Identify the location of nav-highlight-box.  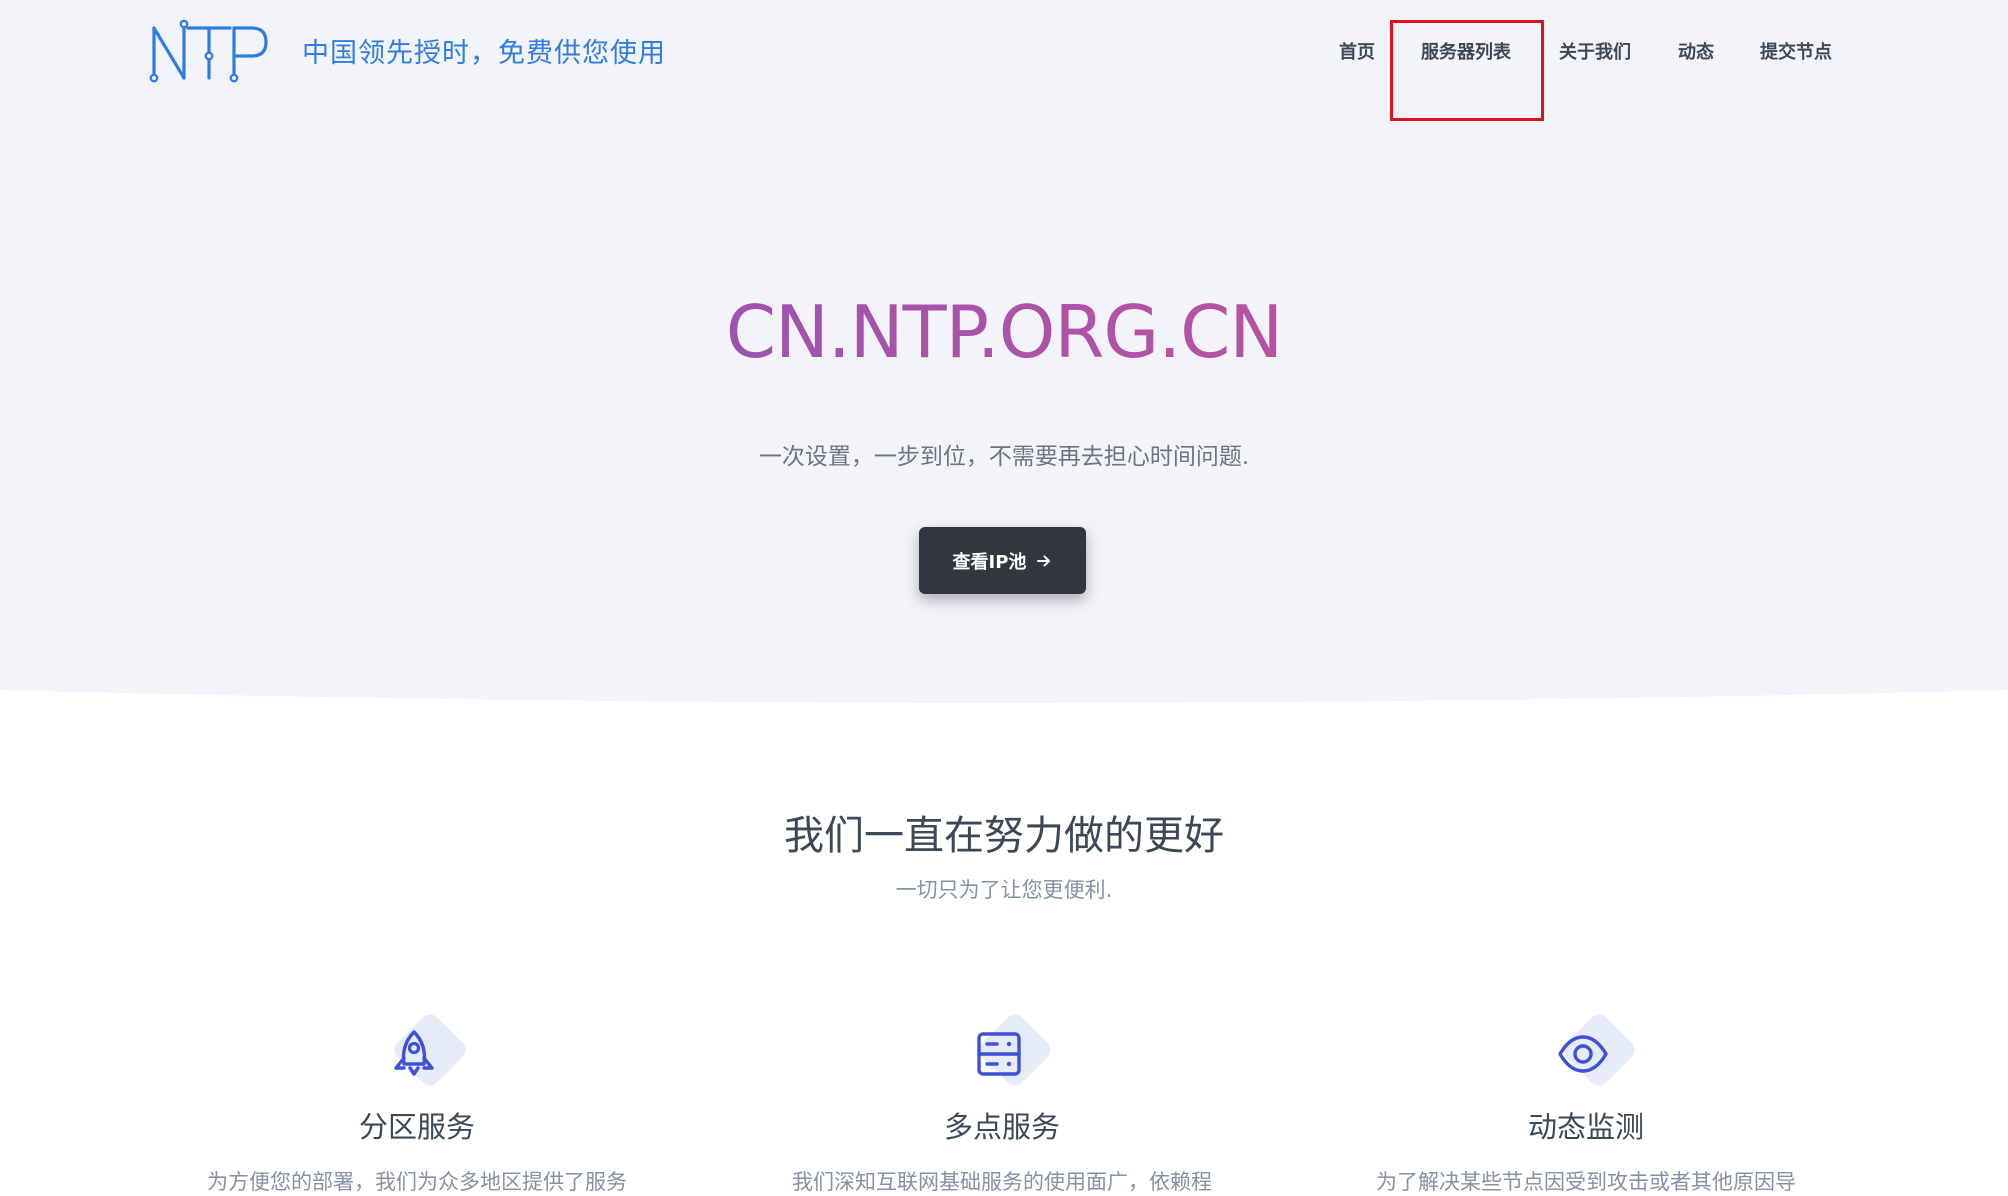
(1467, 70).